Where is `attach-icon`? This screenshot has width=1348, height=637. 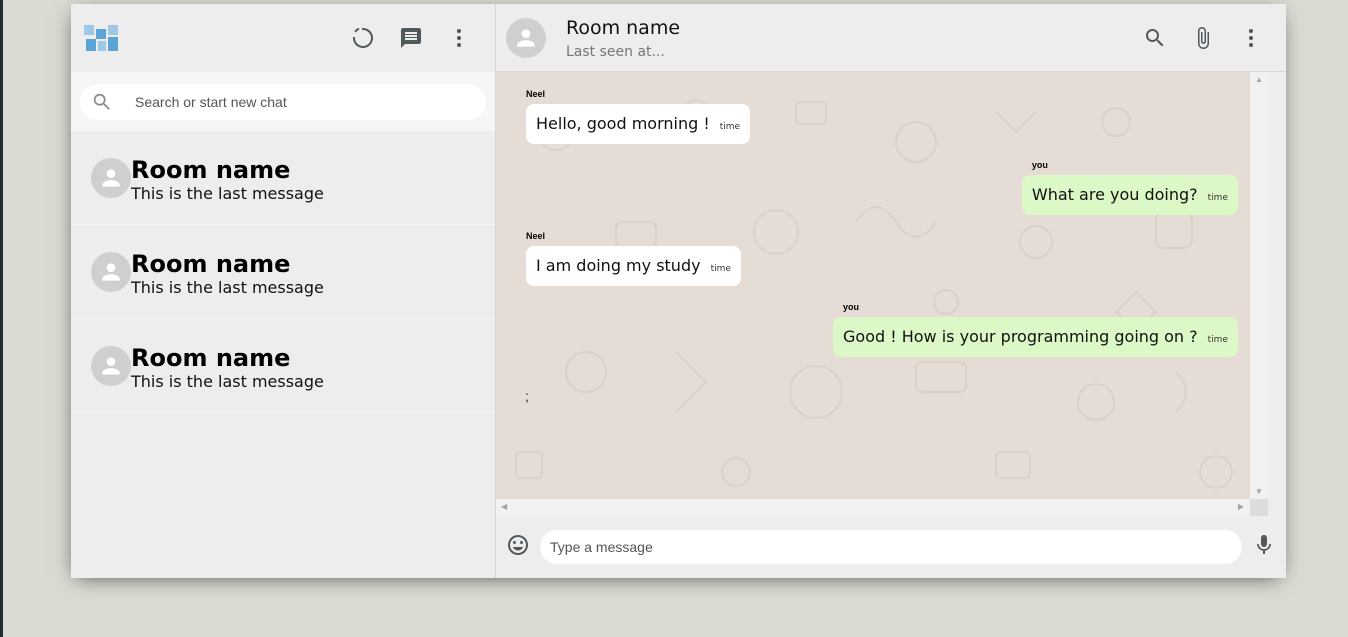 attach-icon is located at coordinates (1203, 37).